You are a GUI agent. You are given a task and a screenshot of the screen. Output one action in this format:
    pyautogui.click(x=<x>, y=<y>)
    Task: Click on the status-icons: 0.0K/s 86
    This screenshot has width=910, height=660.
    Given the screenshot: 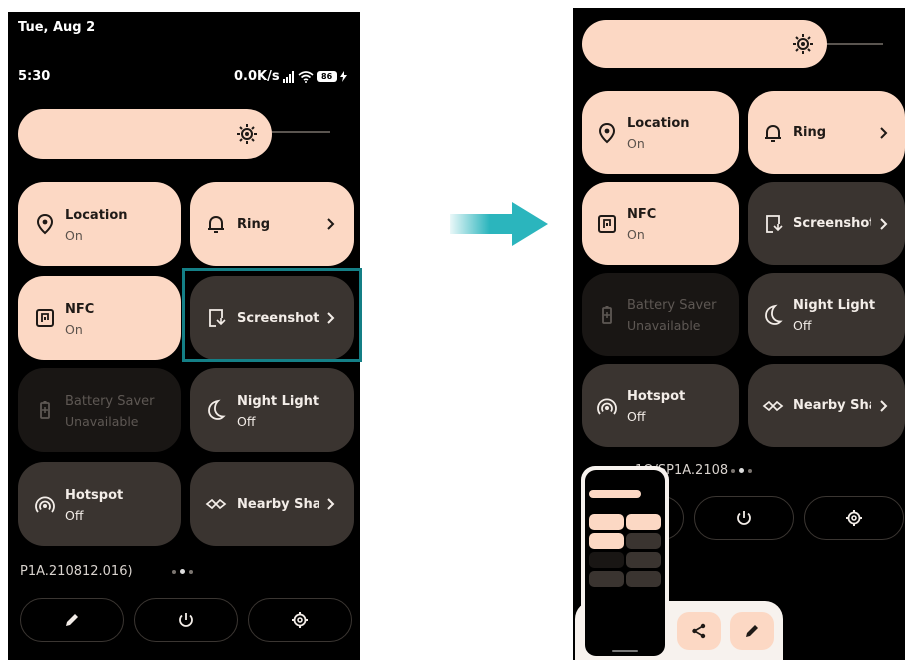 What is the action you would take?
    pyautogui.click(x=290, y=76)
    